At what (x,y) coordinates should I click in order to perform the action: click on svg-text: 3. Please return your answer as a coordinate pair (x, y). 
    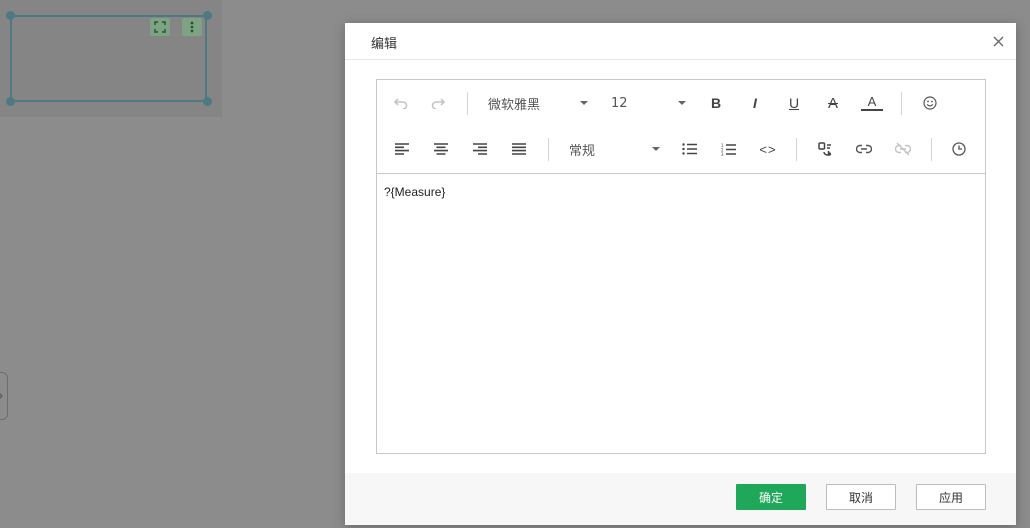
    Looking at the image, I should click on (722, 154).